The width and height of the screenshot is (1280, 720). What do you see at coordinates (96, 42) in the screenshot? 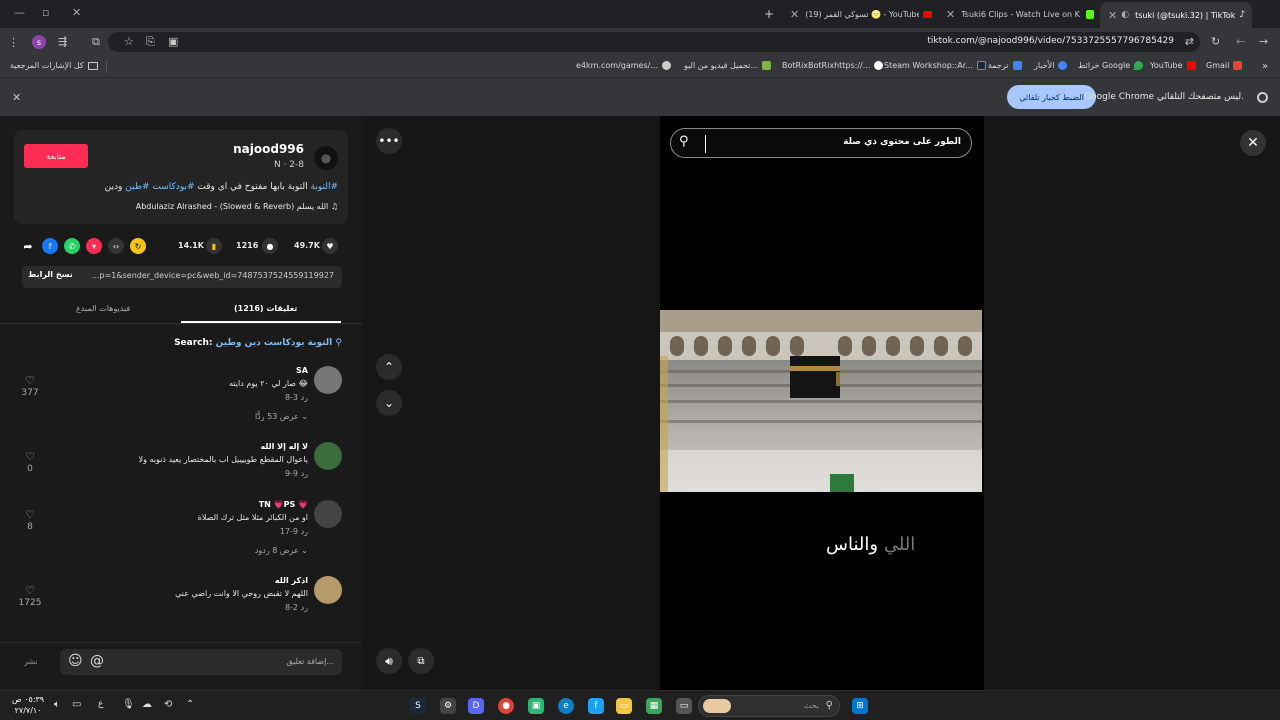
I see `extensions-icon: ⧉` at bounding box center [96, 42].